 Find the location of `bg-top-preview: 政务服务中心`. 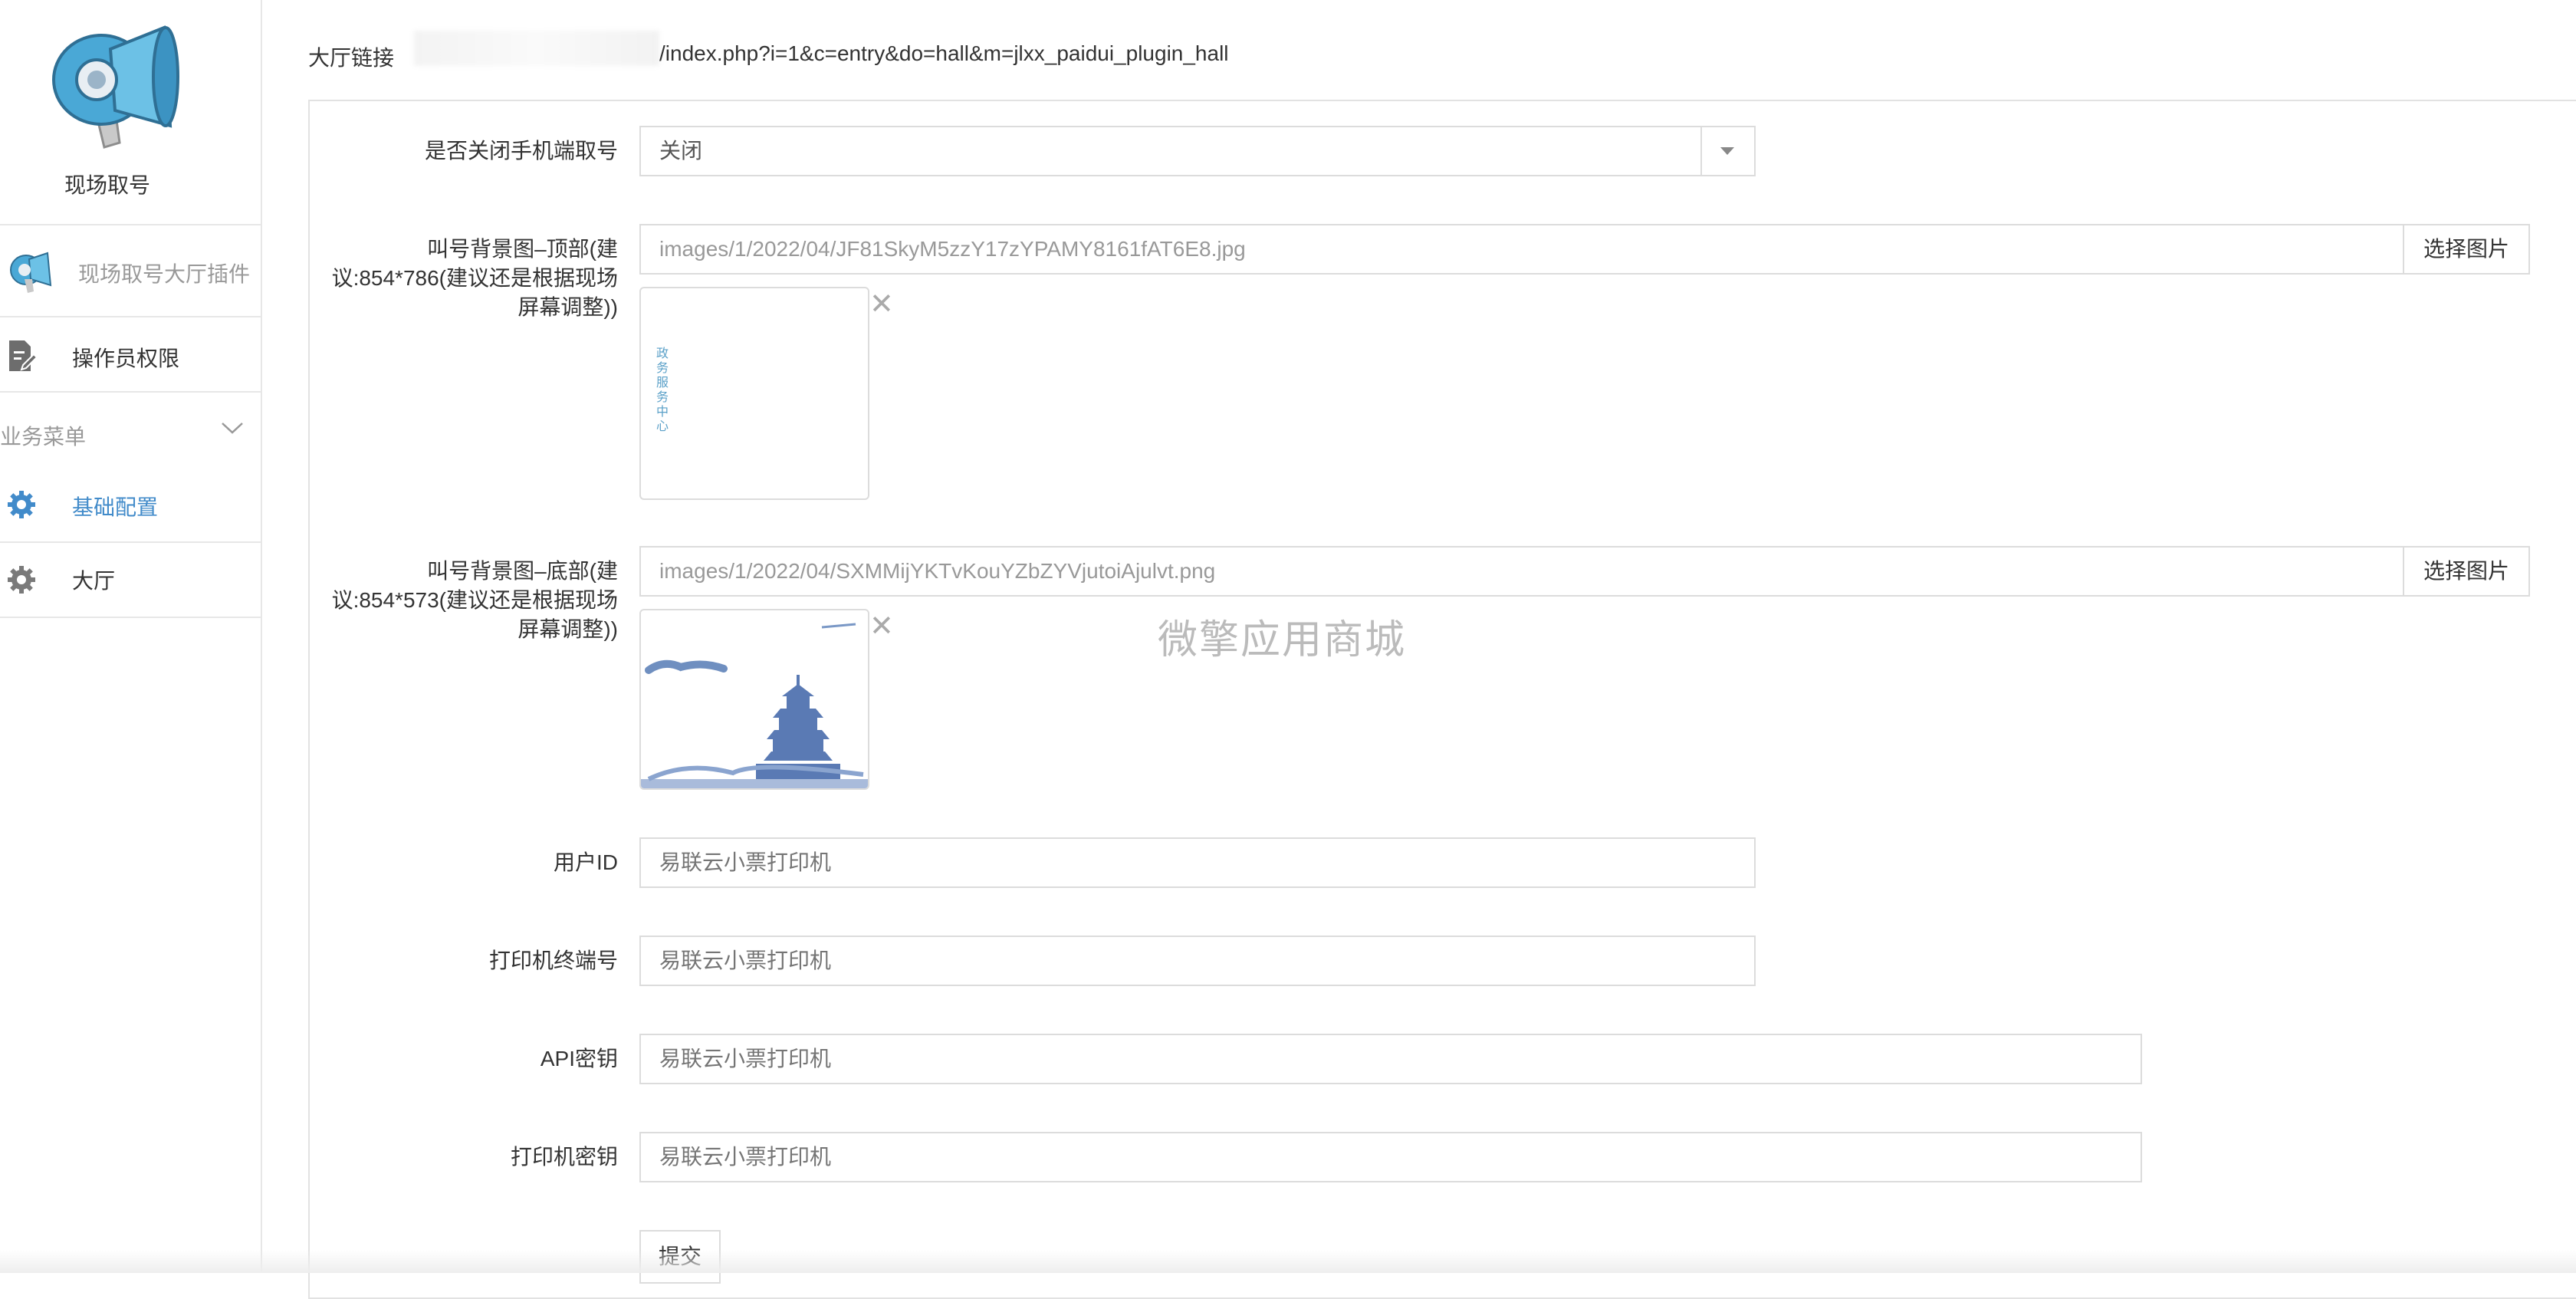

bg-top-preview: 政务服务中心 is located at coordinates (754, 393).